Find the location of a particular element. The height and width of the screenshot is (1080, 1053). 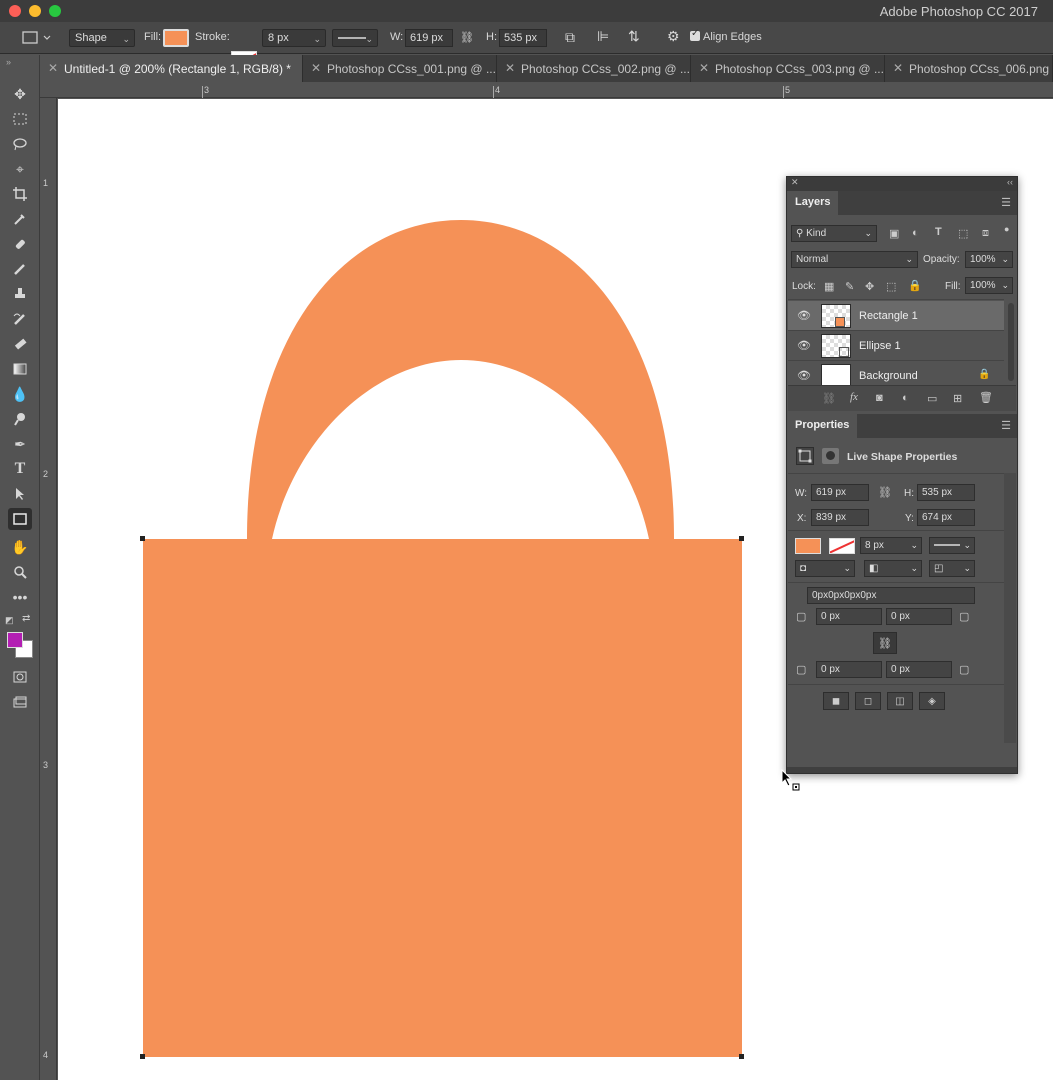

add-mask-icon: ◙ is located at coordinates (879, 398).